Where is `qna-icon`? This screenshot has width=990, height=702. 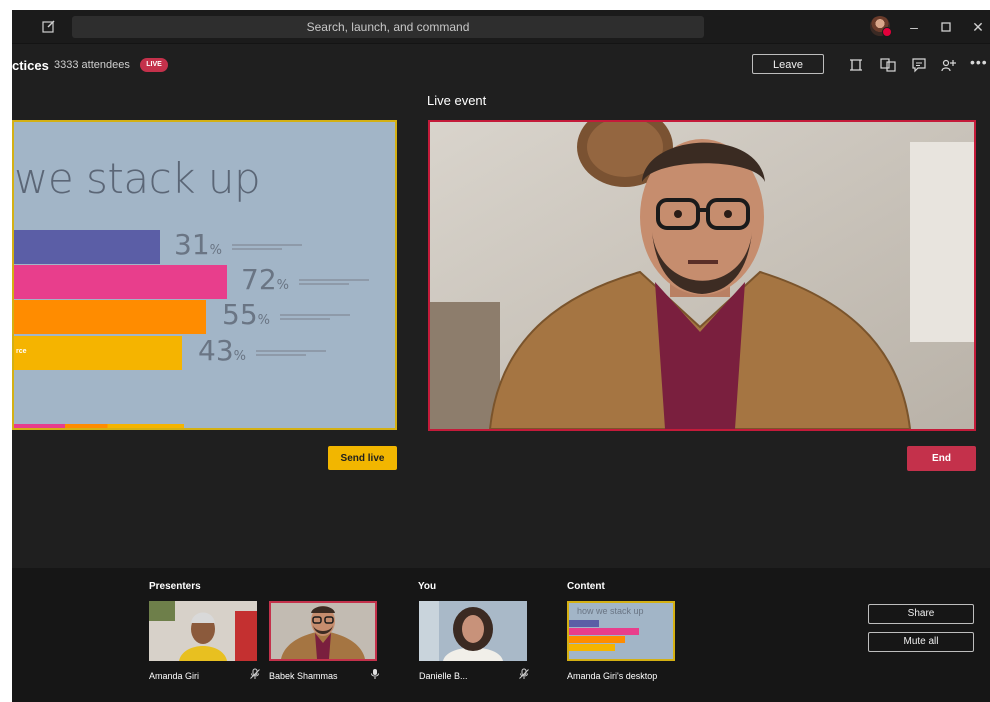 qna-icon is located at coordinates (888, 65).